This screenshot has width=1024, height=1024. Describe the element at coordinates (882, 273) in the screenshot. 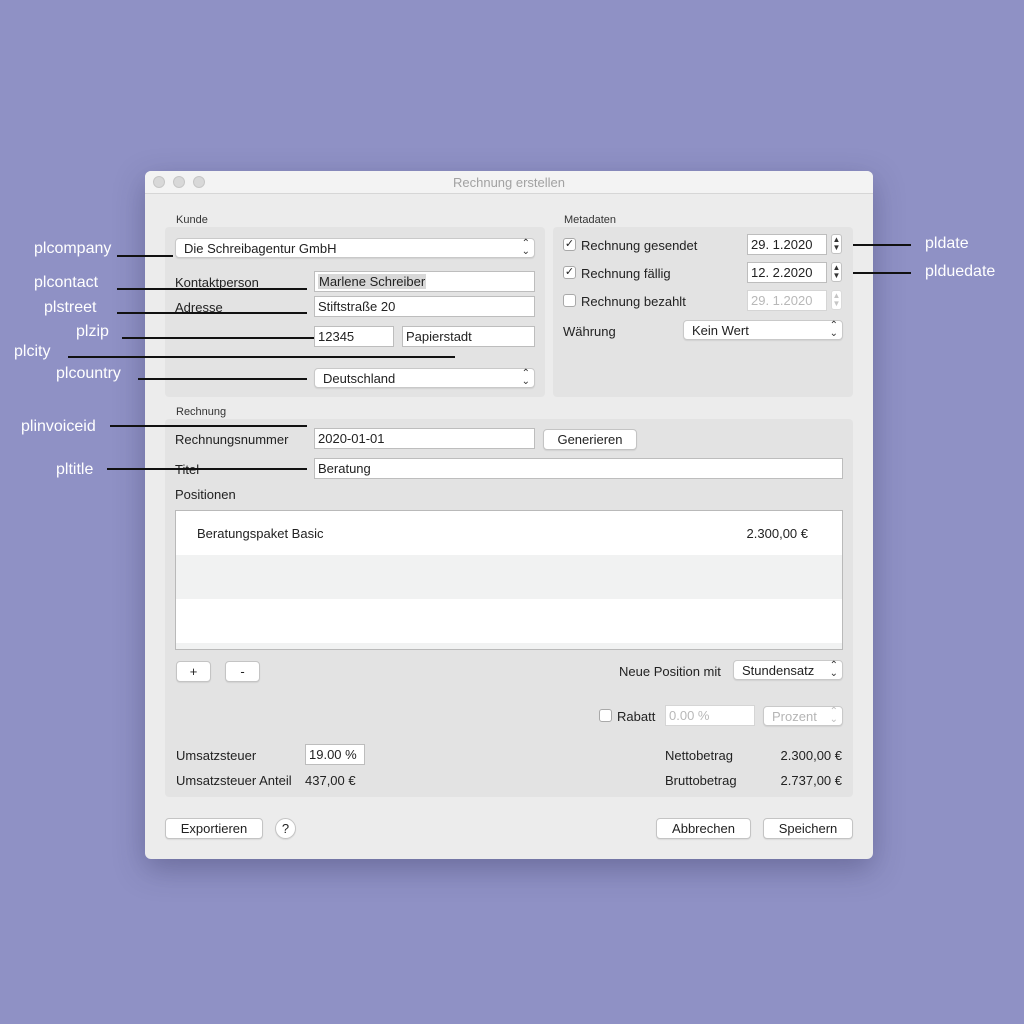

I see `annotation-line-plduedate` at that location.